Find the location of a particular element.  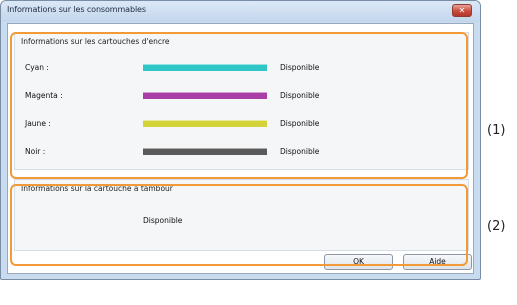

close-icon: ✕ is located at coordinates (462, 10).